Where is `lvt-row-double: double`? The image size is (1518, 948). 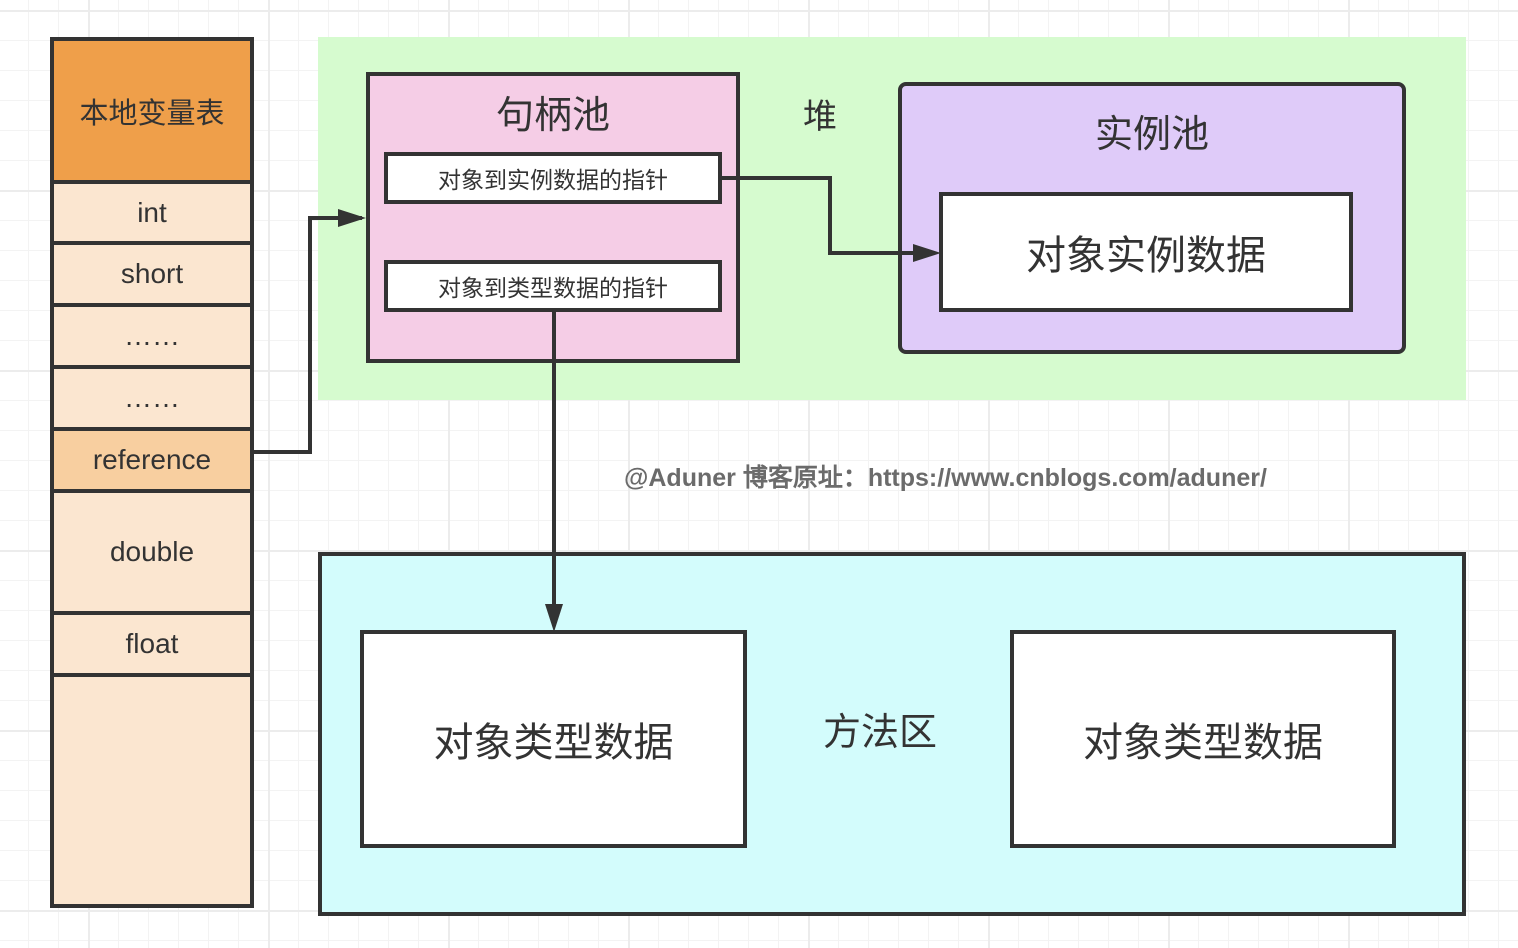 lvt-row-double: double is located at coordinates (152, 554).